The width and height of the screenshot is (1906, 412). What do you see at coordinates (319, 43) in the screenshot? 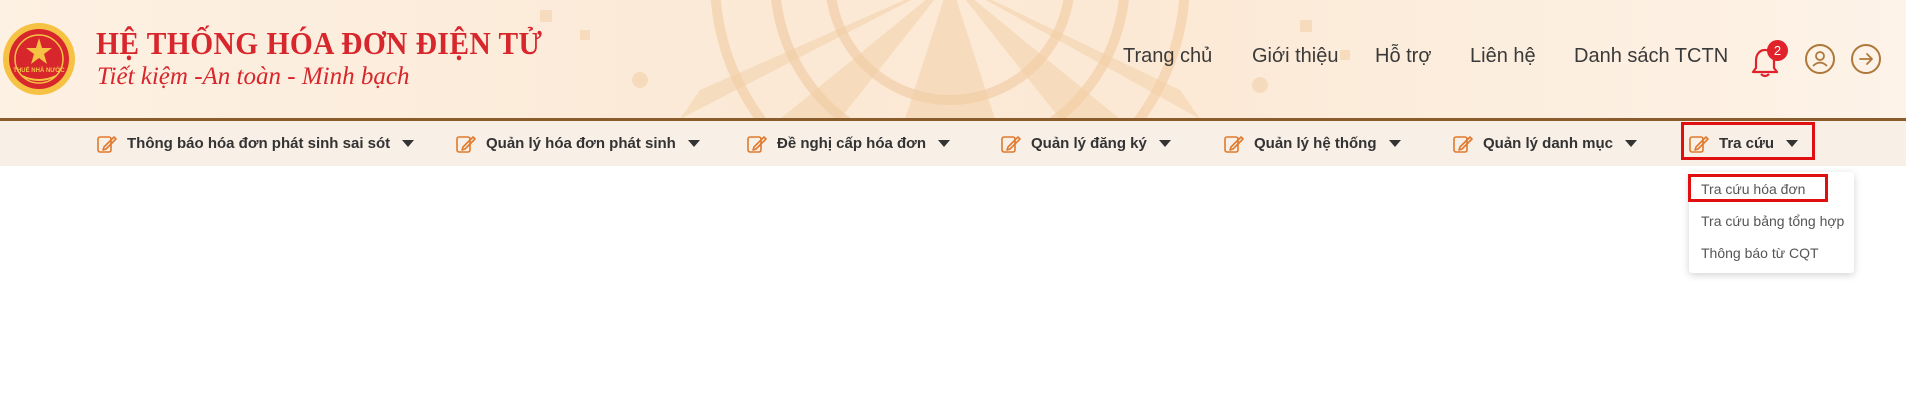
I see `brand-title: HỆ THỐNG HÓA ĐƠN ĐIỆN TỬ` at bounding box center [319, 43].